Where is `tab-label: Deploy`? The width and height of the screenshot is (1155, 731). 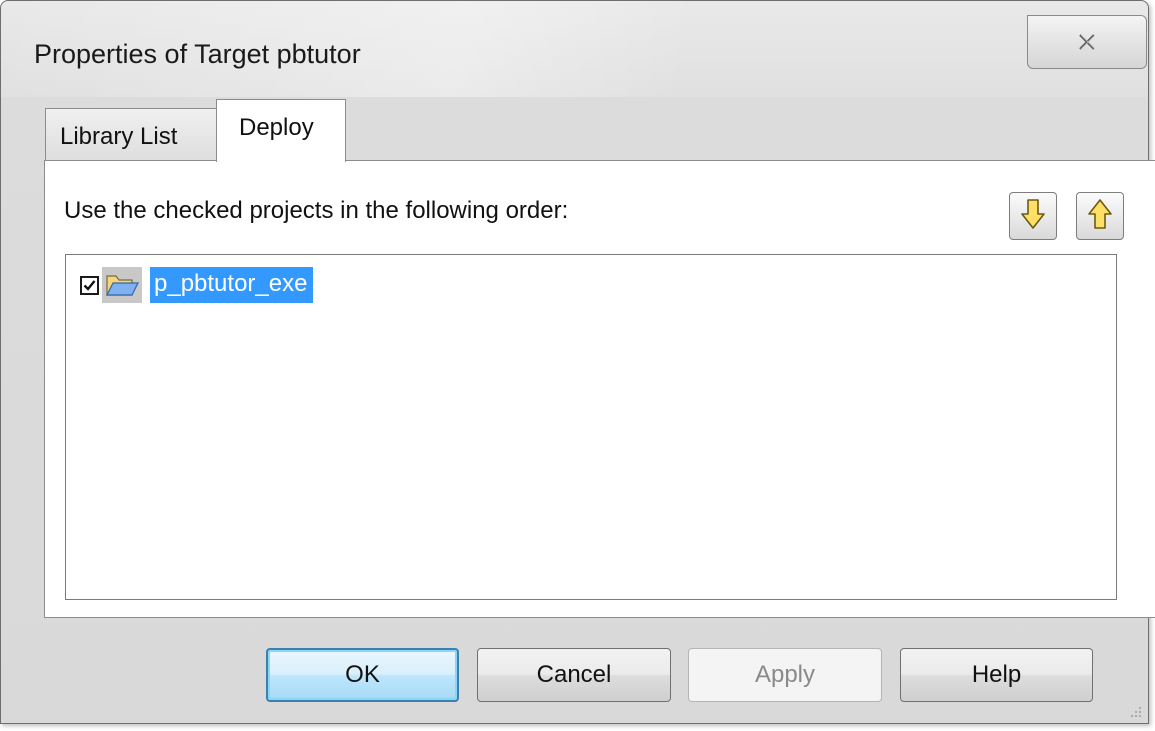 tab-label: Deploy is located at coordinates (276, 127).